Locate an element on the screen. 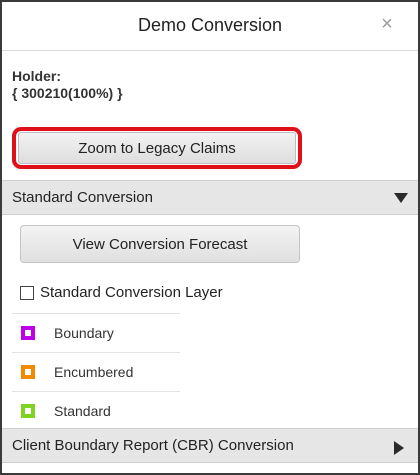 This screenshot has width=420, height=475. holder-label: Holder: is located at coordinates (36, 76).